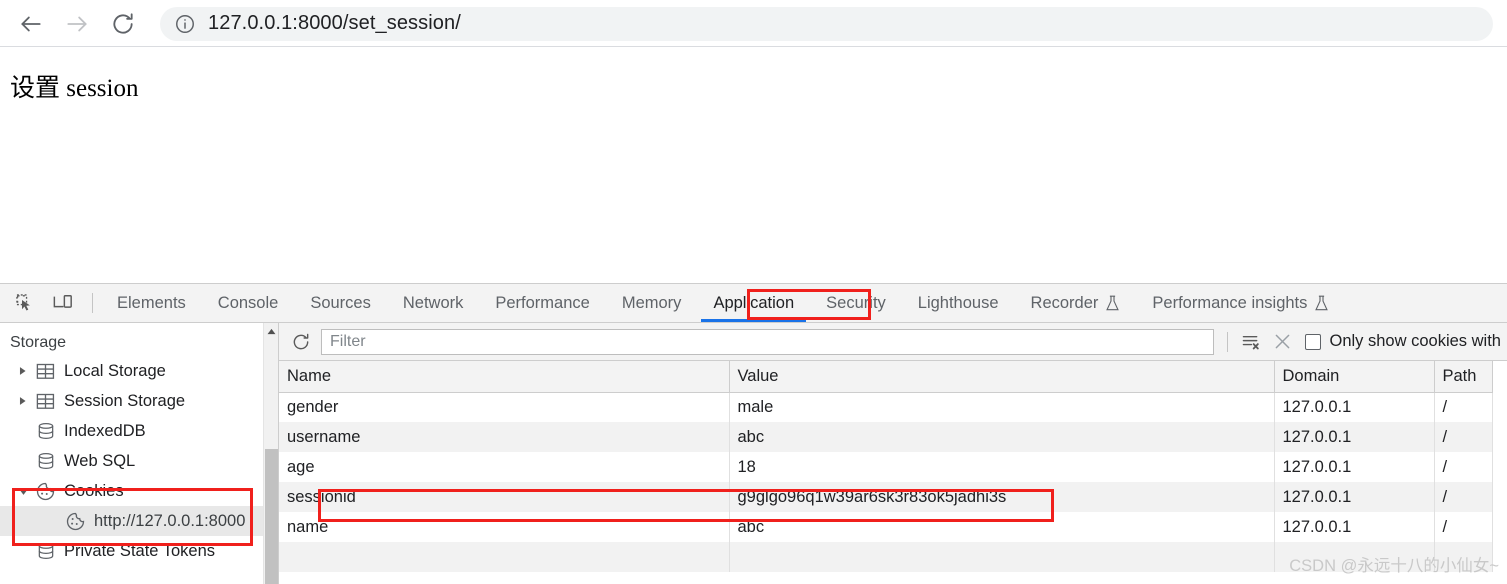  I want to click on forward-button, so click(77, 24).